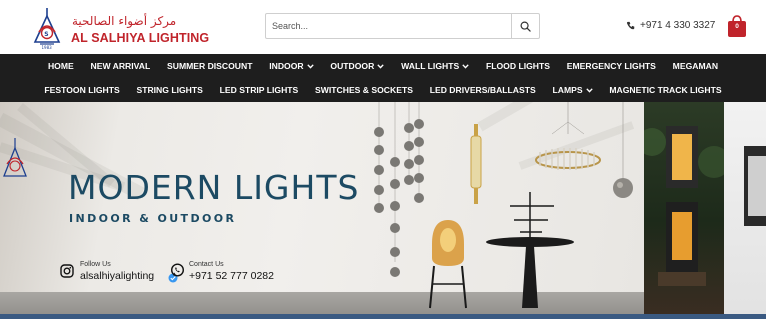 This screenshot has height=319, width=766. Describe the element at coordinates (383, 316) in the screenshot. I see `hero-bottom-edge` at that location.